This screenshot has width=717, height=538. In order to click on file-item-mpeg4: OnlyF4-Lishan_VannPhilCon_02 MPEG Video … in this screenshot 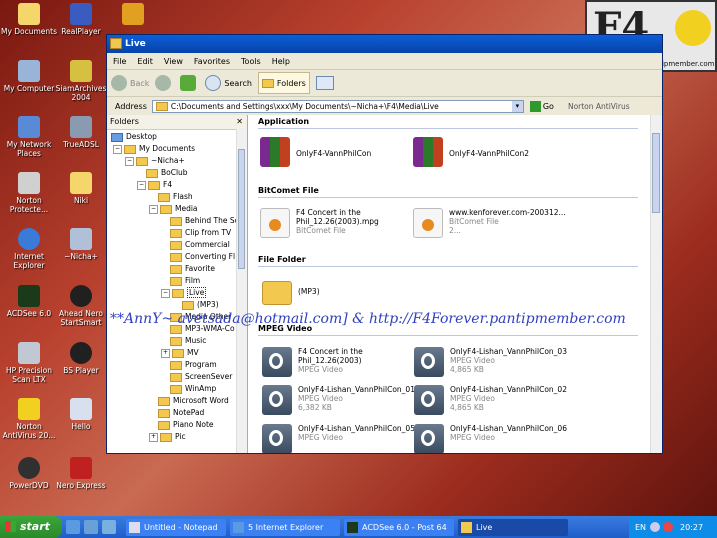, I will do `click(492, 400)`.